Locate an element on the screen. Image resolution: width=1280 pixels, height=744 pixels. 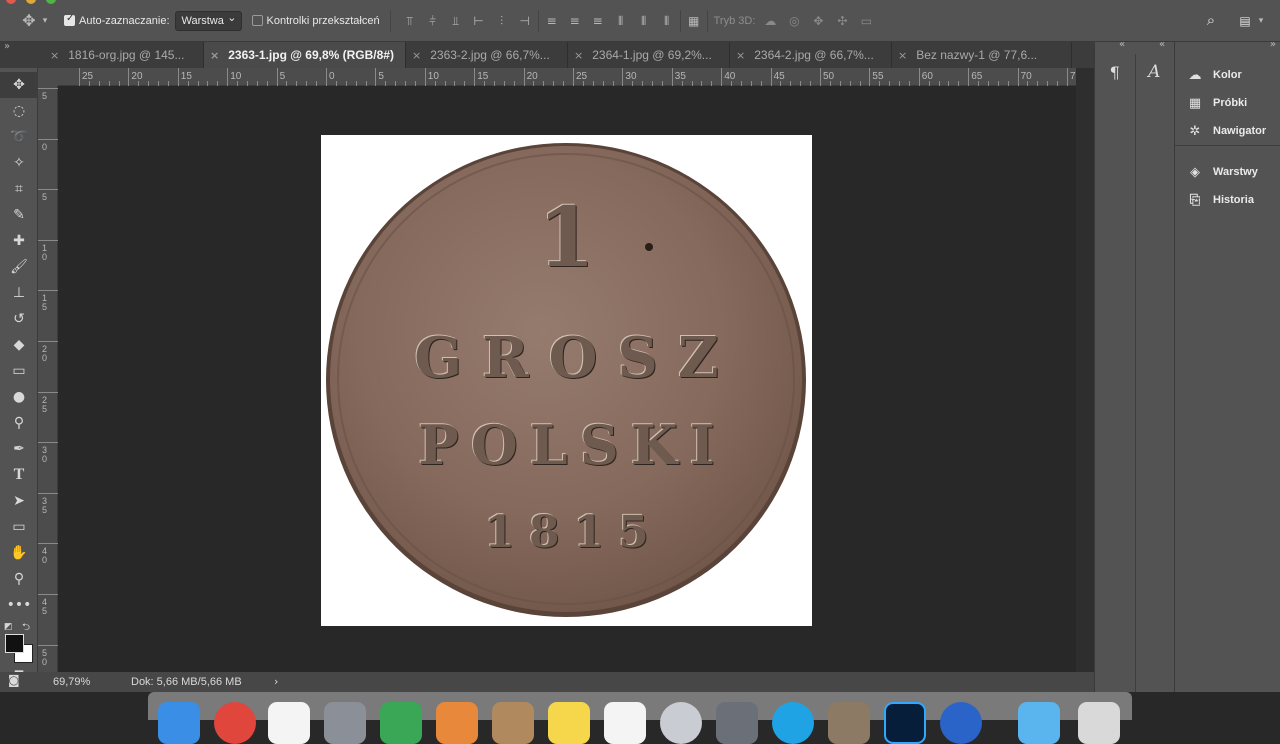
finder-icon is located at coordinates (179, 723).